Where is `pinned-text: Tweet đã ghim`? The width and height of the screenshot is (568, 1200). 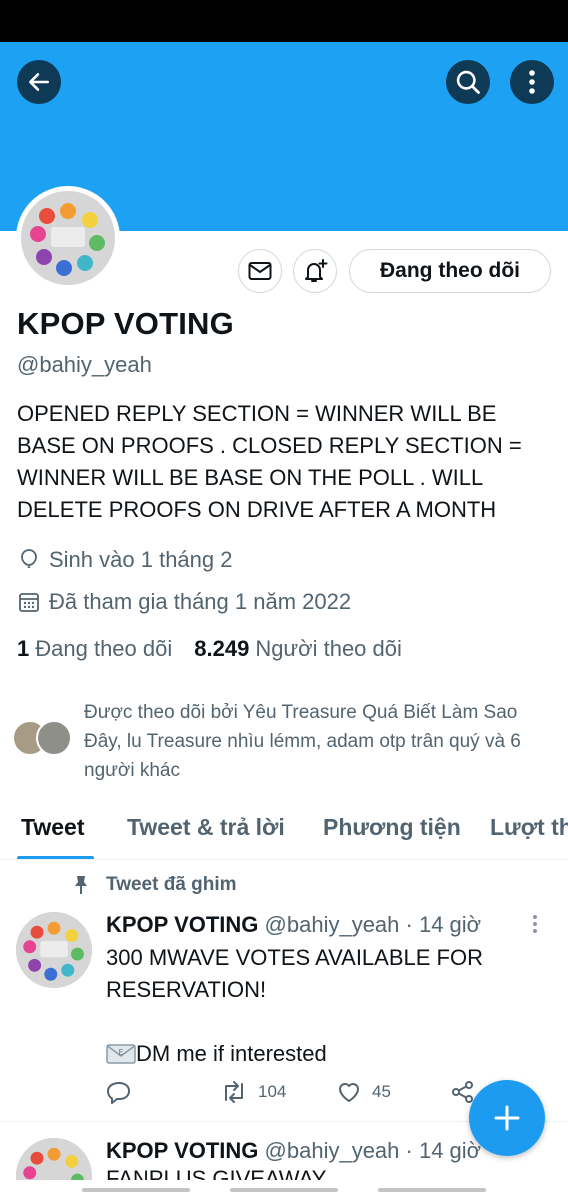 pinned-text: Tweet đã ghim is located at coordinates (171, 884).